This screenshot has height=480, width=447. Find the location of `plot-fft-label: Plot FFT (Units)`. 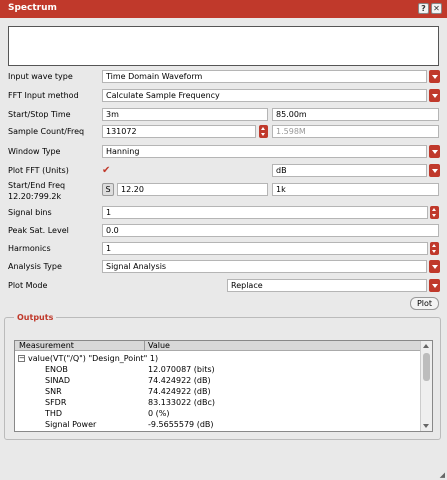

plot-fft-label: Plot FFT (Units) is located at coordinates (38, 170).